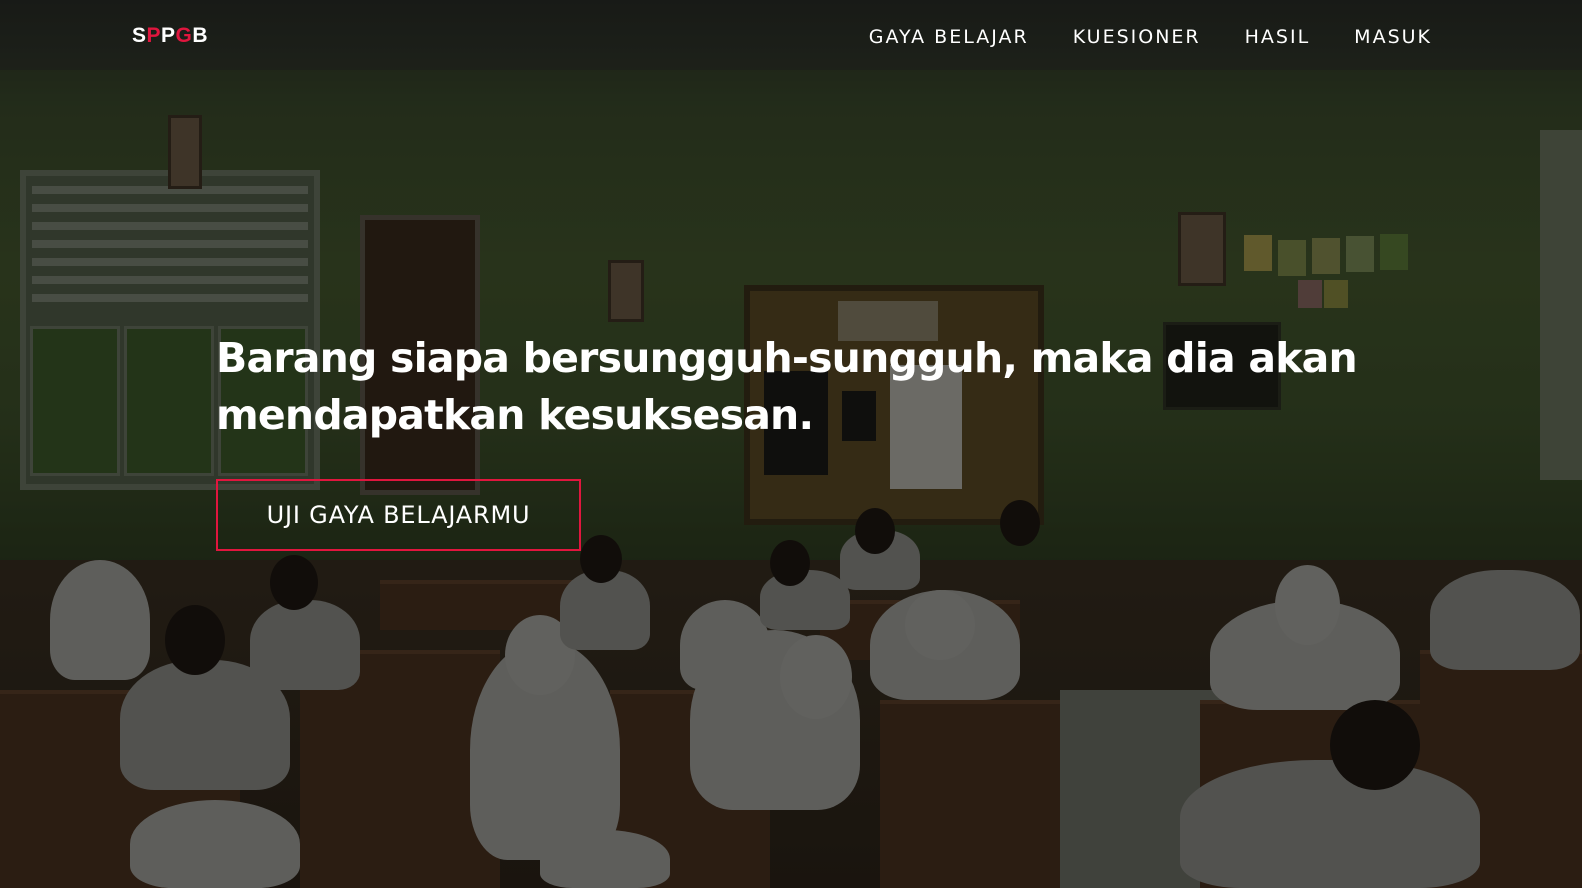 This screenshot has height=888, width=1582. What do you see at coordinates (184, 35) in the screenshot?
I see `brand-letter-g: G` at bounding box center [184, 35].